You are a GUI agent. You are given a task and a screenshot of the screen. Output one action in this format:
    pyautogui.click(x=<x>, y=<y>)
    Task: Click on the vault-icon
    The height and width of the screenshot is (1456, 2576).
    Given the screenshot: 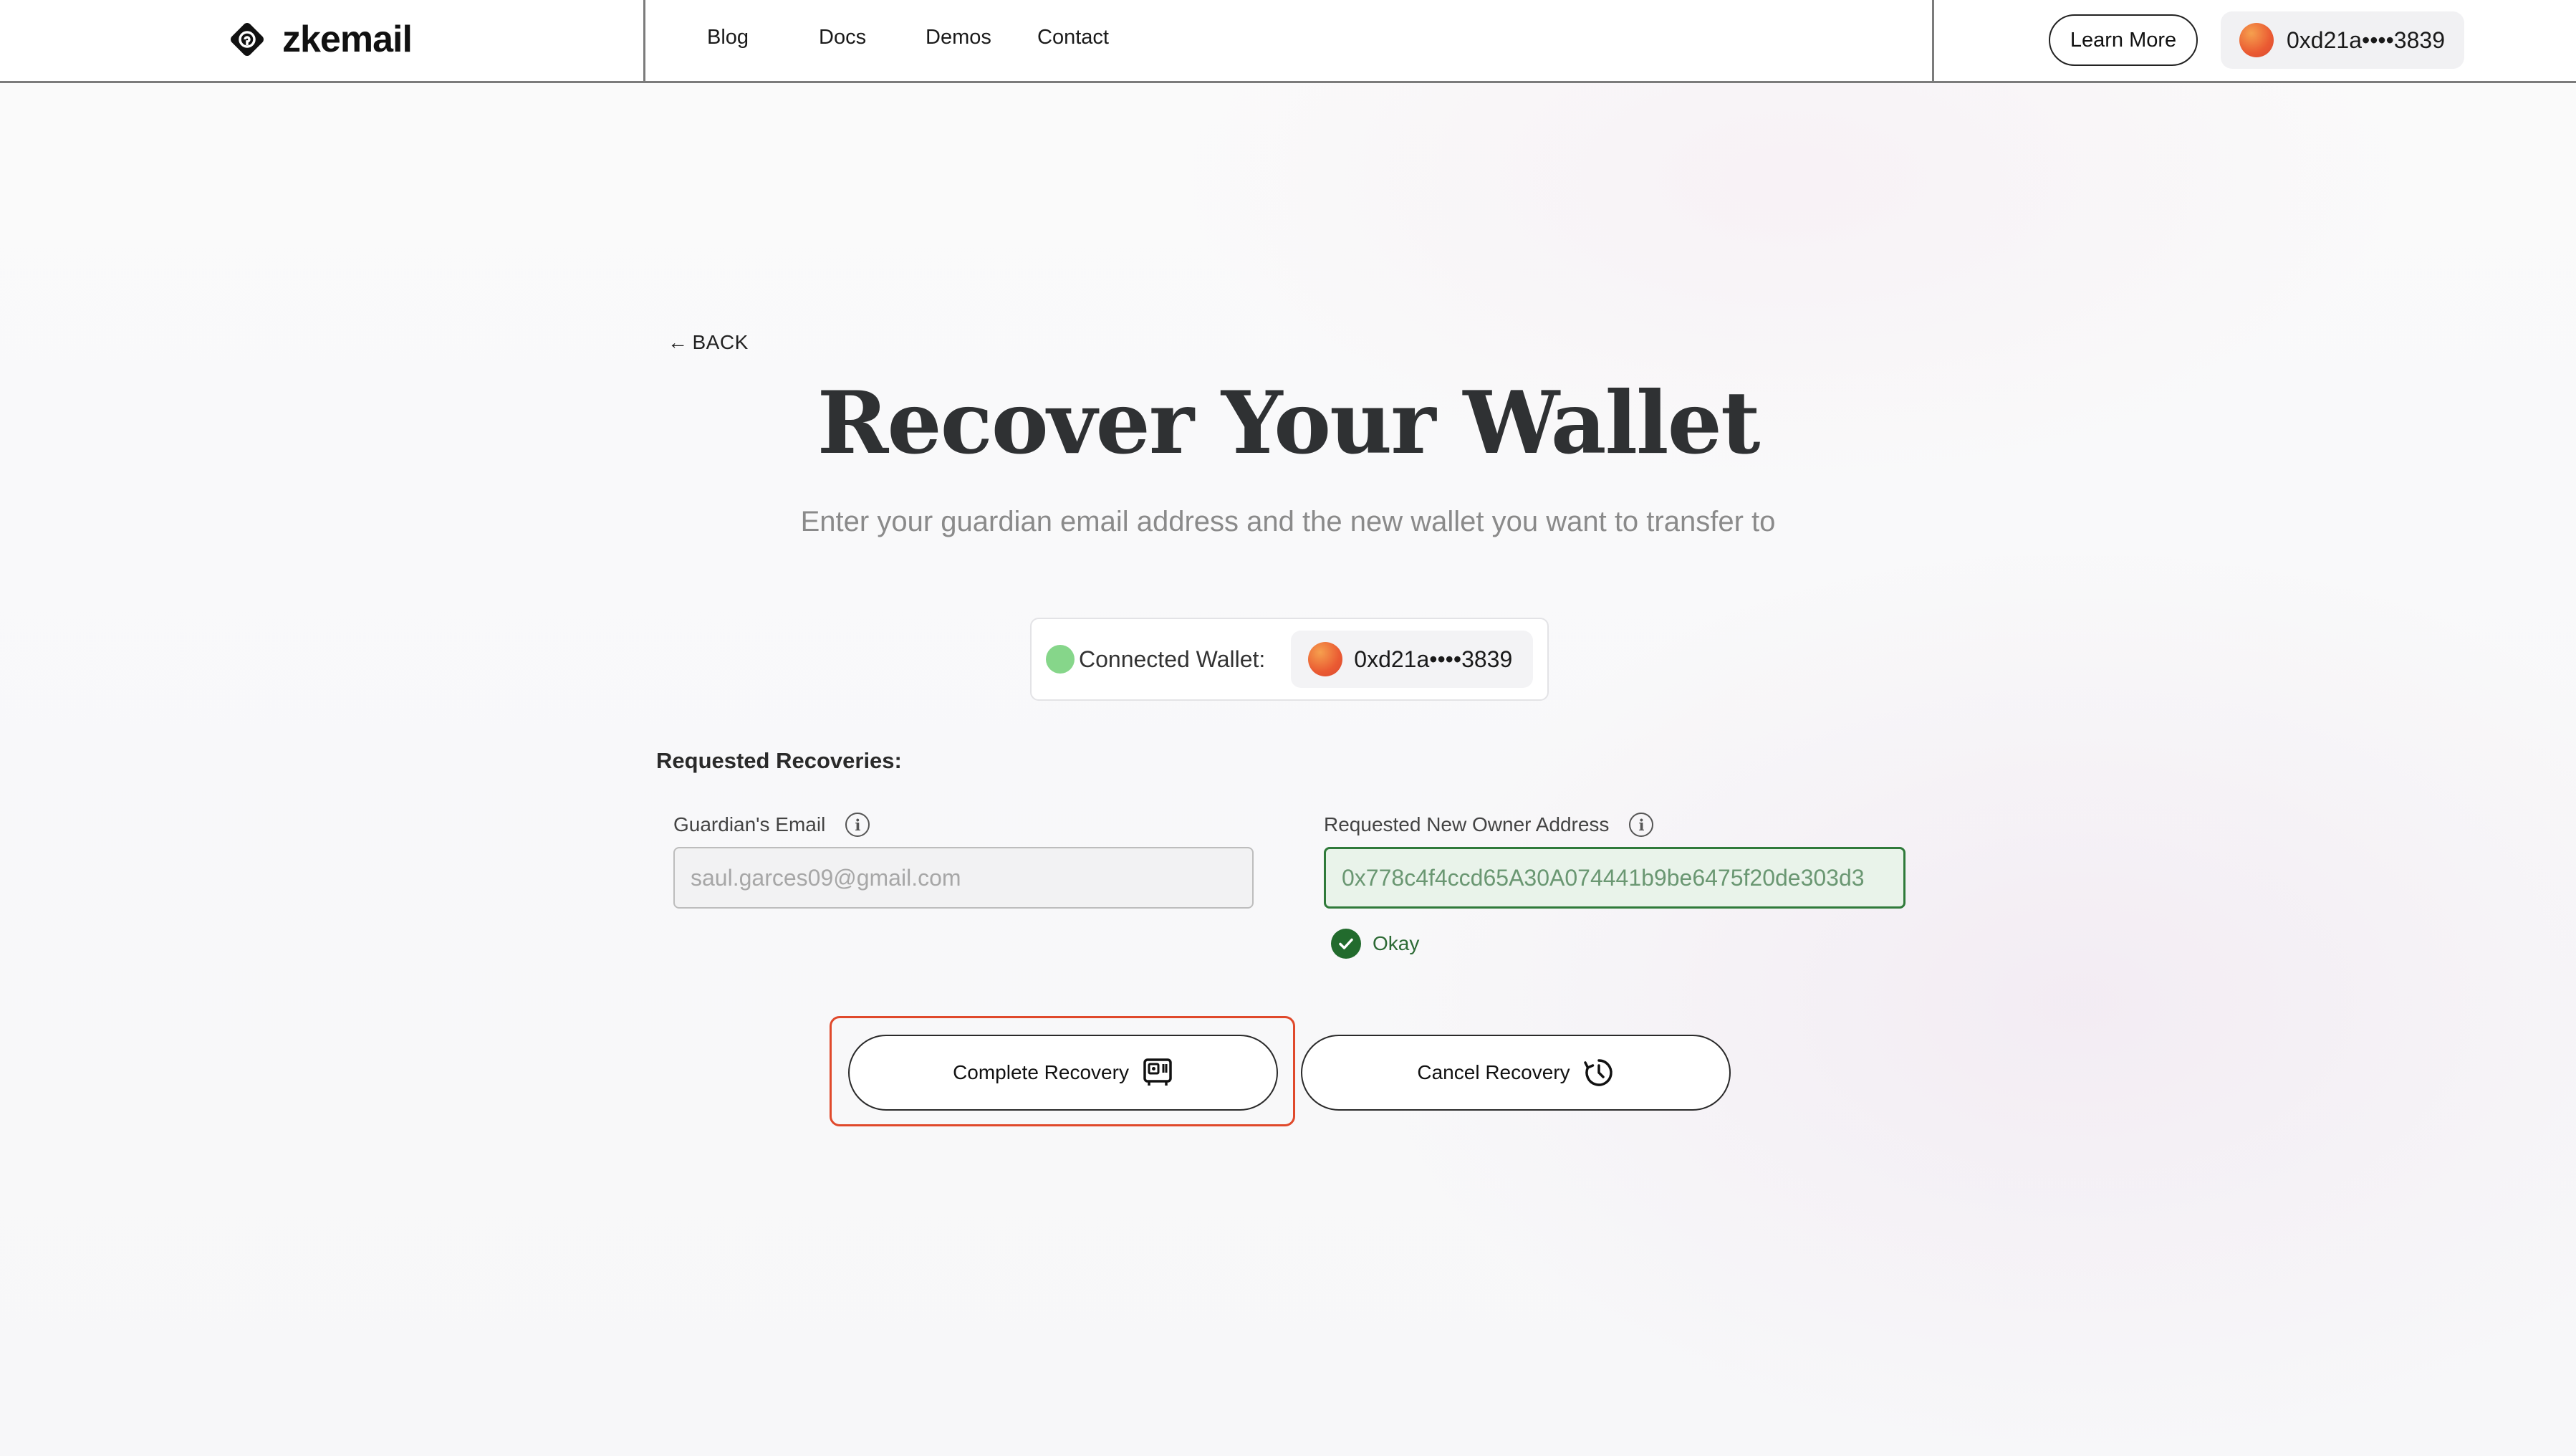 What is the action you would take?
    pyautogui.click(x=1157, y=1072)
    